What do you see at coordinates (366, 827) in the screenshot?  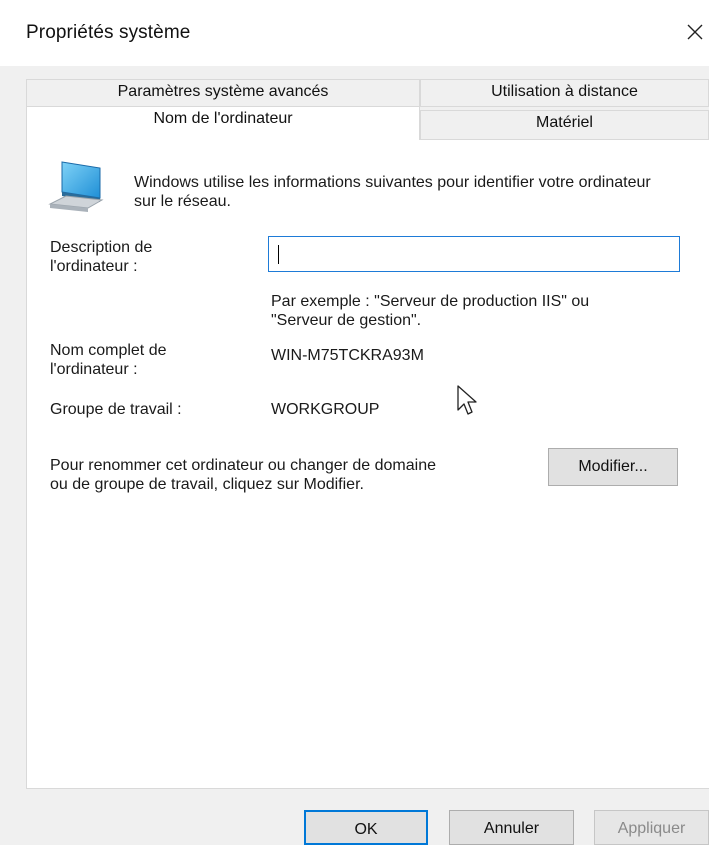 I see `ok-button: OK` at bounding box center [366, 827].